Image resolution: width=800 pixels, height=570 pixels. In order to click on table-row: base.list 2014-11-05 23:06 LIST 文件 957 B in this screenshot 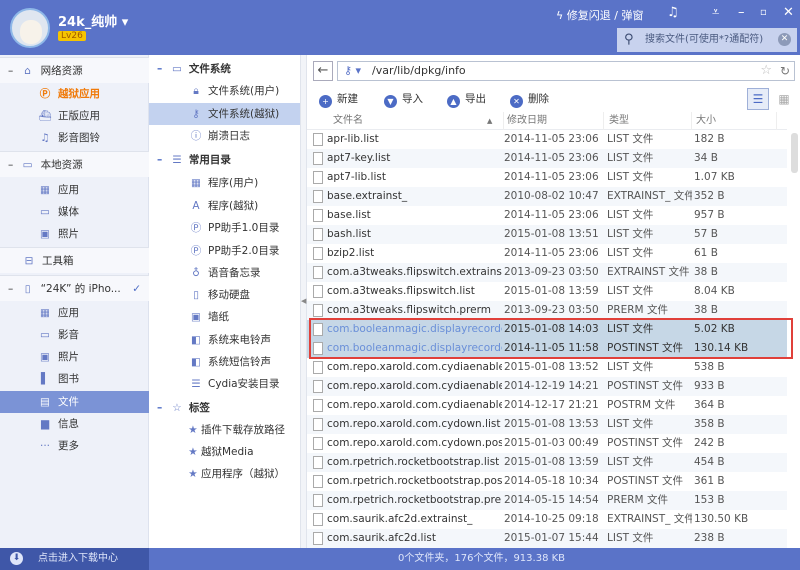, I will do `click(547, 215)`.